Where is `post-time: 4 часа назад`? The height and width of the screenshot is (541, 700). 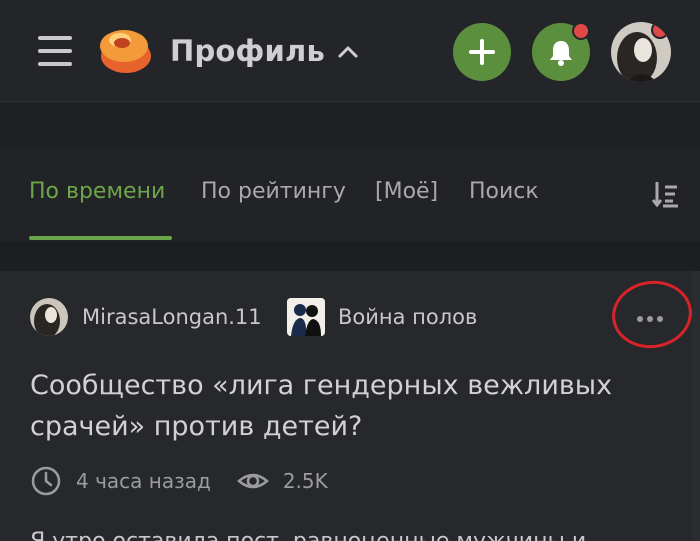 post-time: 4 часа назад is located at coordinates (143, 481).